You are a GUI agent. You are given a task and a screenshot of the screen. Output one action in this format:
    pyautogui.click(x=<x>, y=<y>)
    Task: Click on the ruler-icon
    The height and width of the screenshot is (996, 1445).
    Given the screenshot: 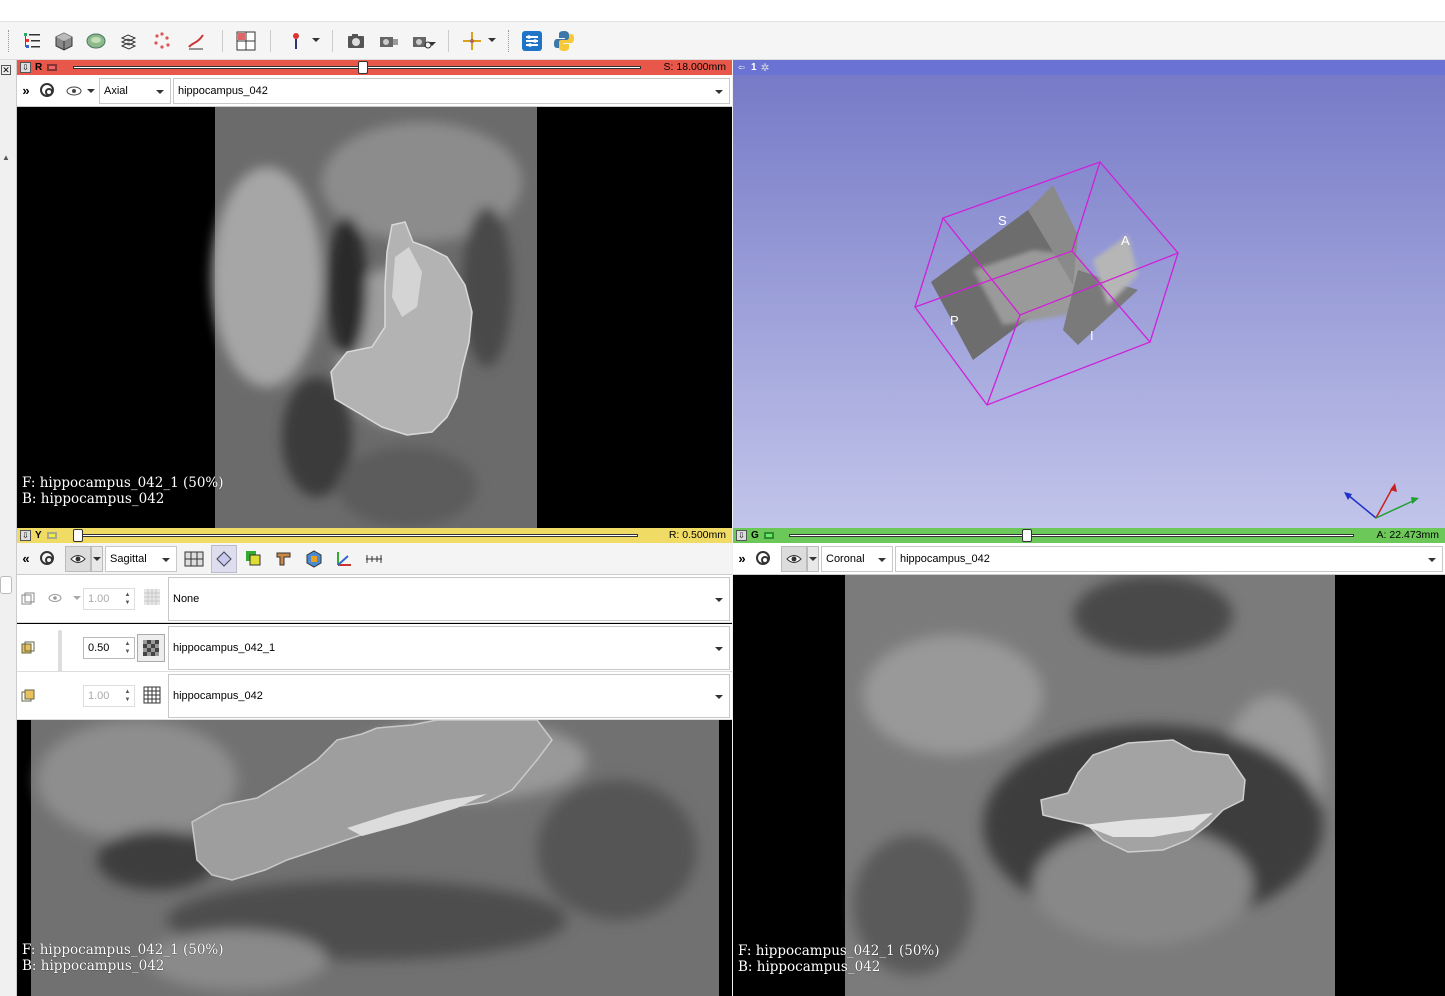 What is the action you would take?
    pyautogui.click(x=374, y=559)
    